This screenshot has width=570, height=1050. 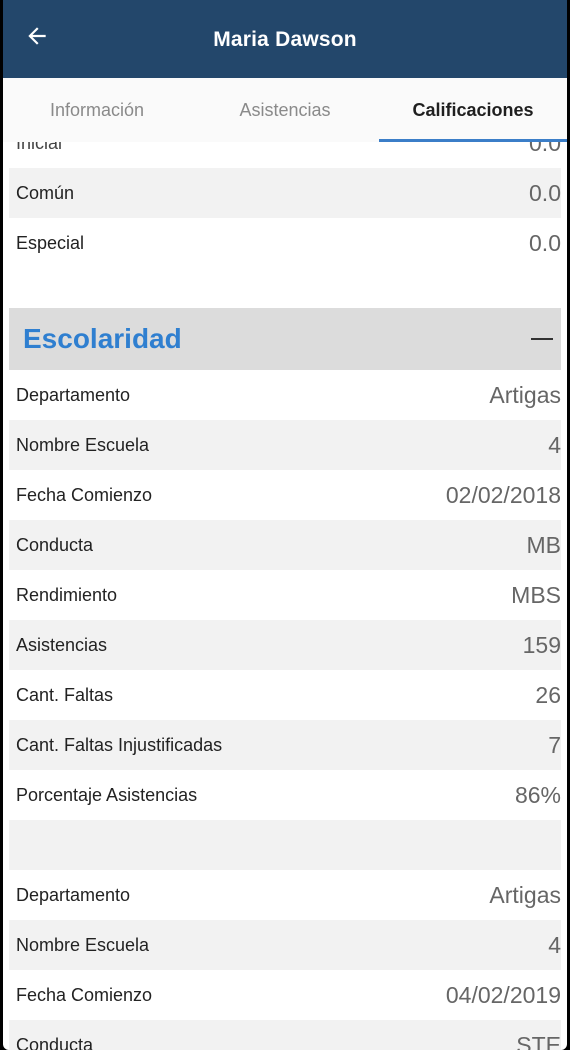 I want to click on tab-label: Información, so click(x=97, y=109).